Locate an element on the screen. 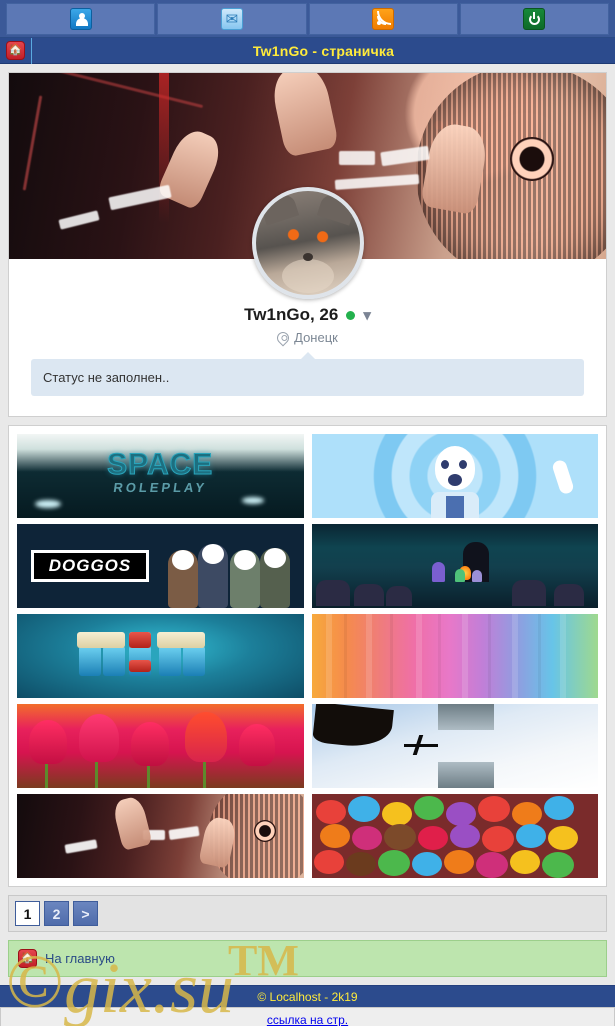 The height and width of the screenshot is (1026, 615). online-status-dot is located at coordinates (351, 315).